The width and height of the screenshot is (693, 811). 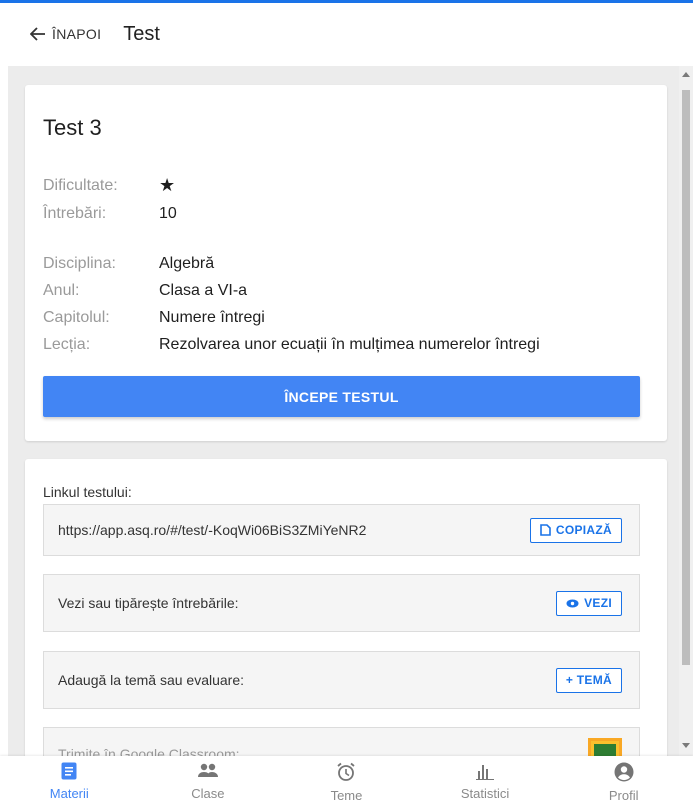 I want to click on detail-row-difficulty: Dificultate: ★, so click(x=109, y=185).